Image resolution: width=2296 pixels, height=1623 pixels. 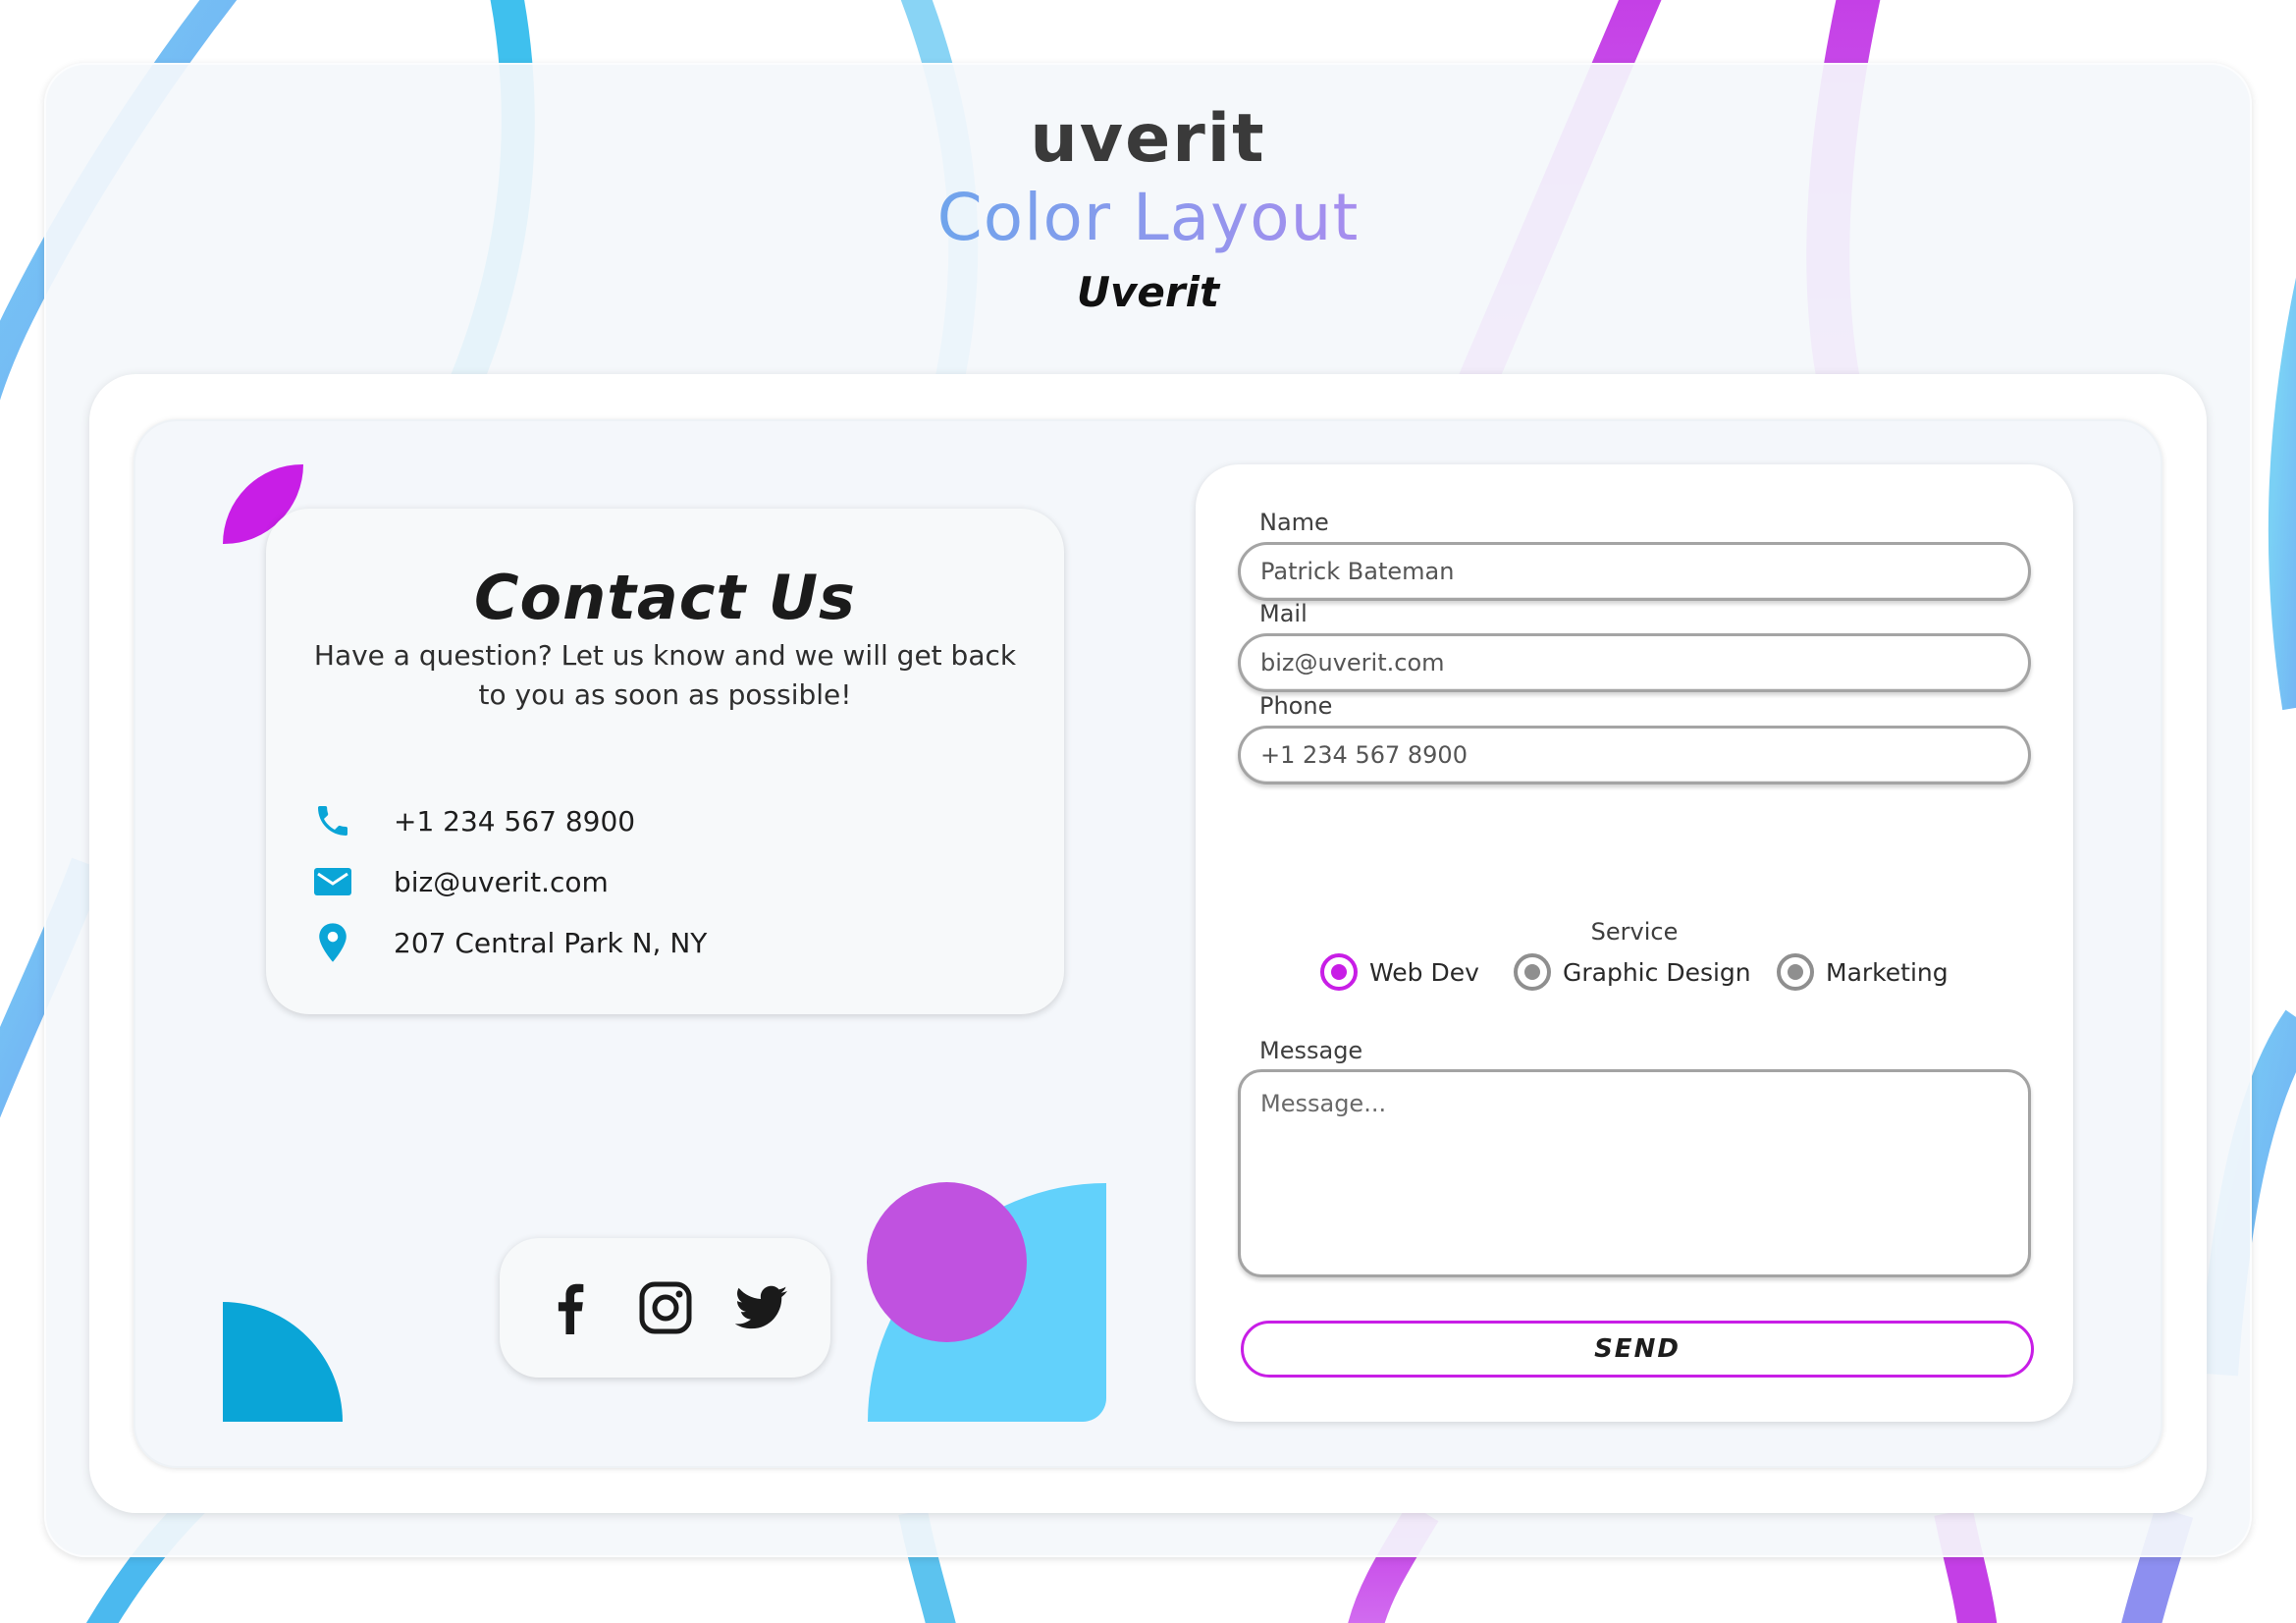 What do you see at coordinates (1637, 1350) in the screenshot?
I see `send-button: SEND` at bounding box center [1637, 1350].